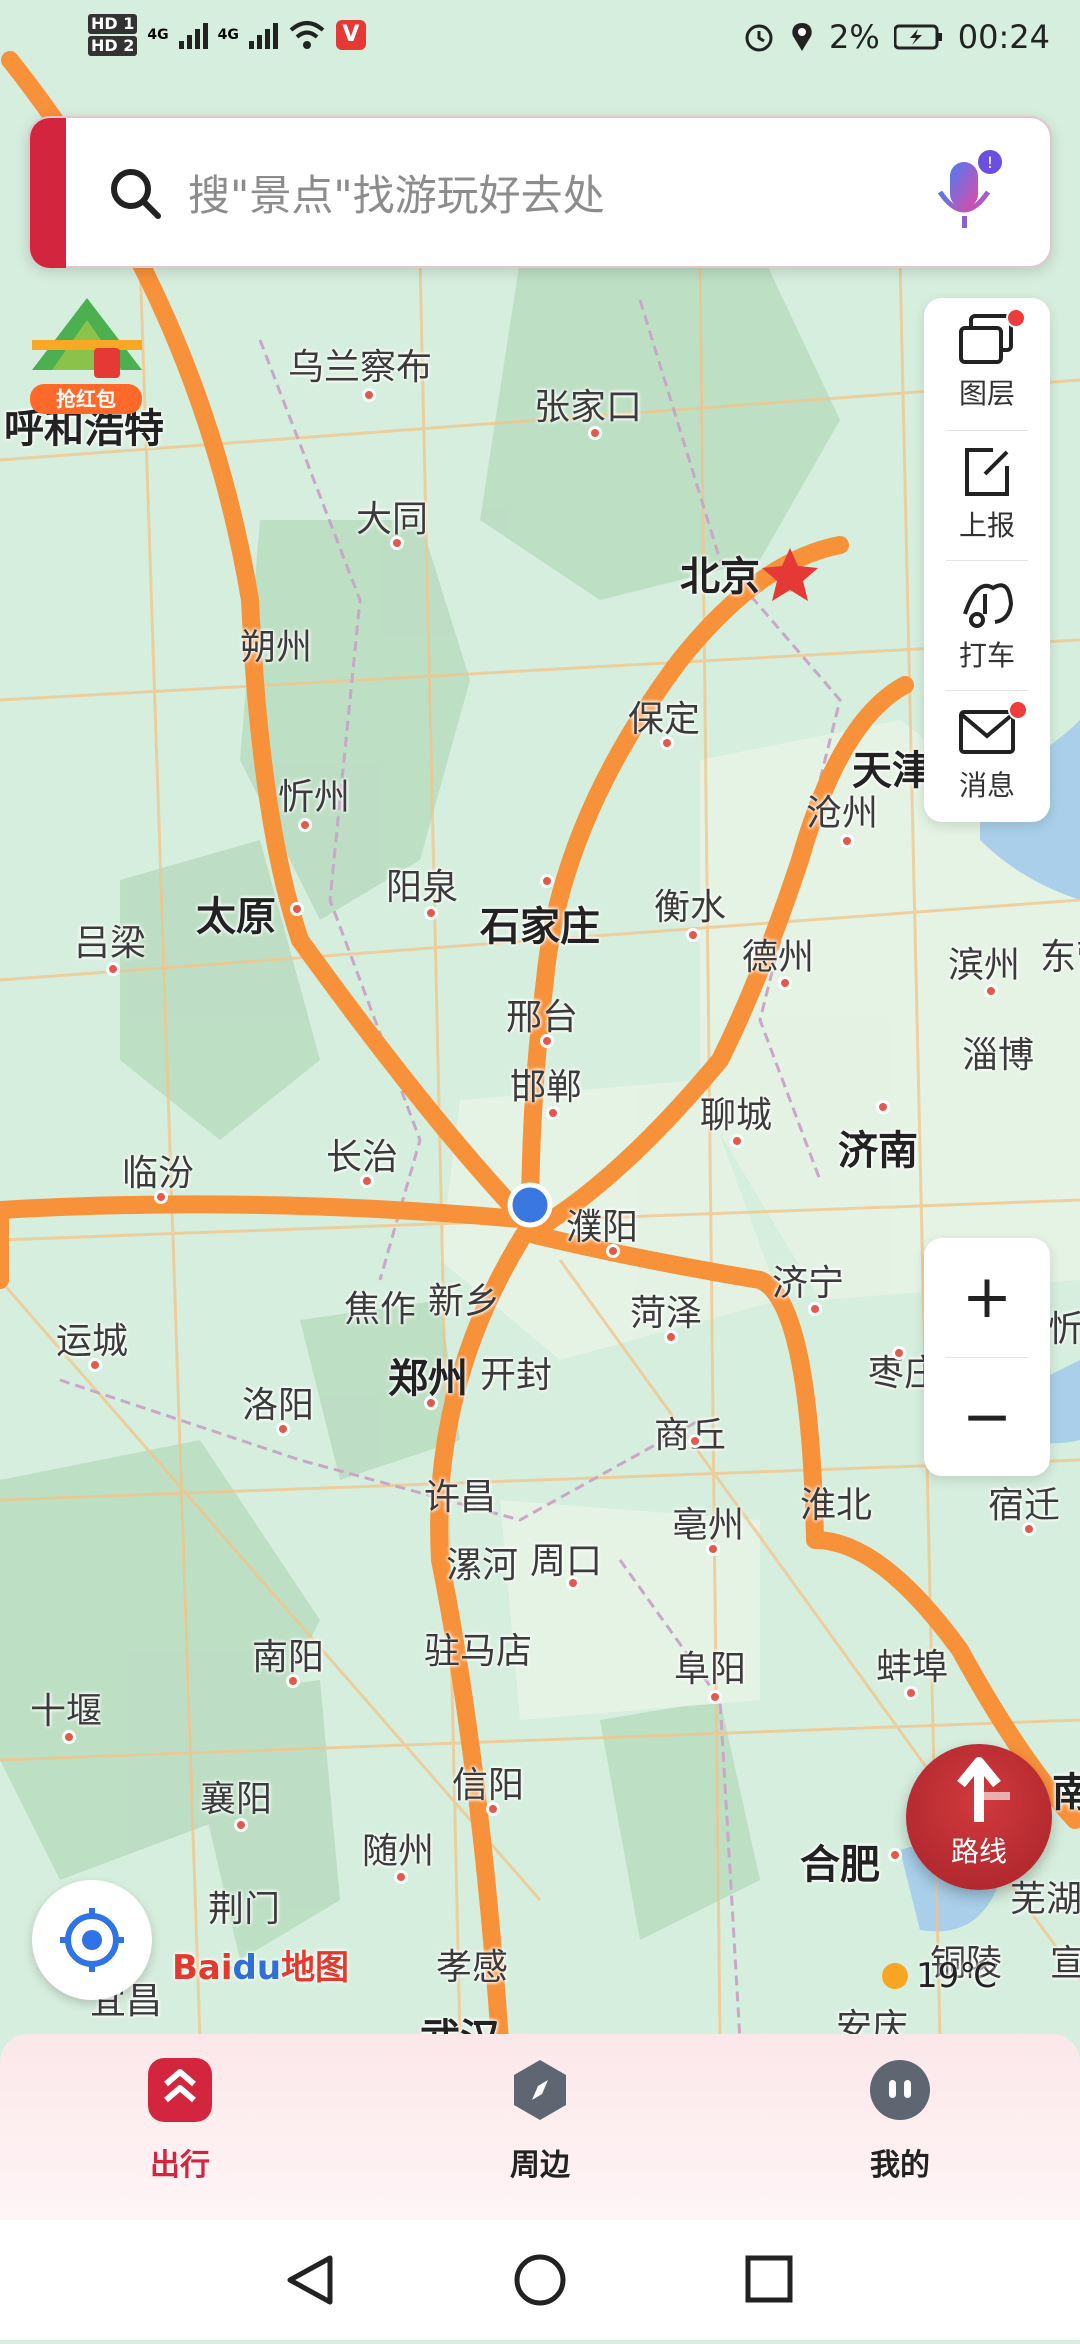  What do you see at coordinates (1065, 1960) in the screenshot?
I see `city-label: 宣城` at bounding box center [1065, 1960].